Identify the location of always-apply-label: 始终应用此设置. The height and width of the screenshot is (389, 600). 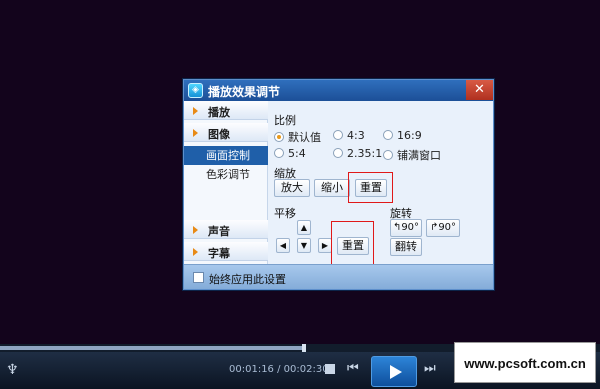
(247, 279).